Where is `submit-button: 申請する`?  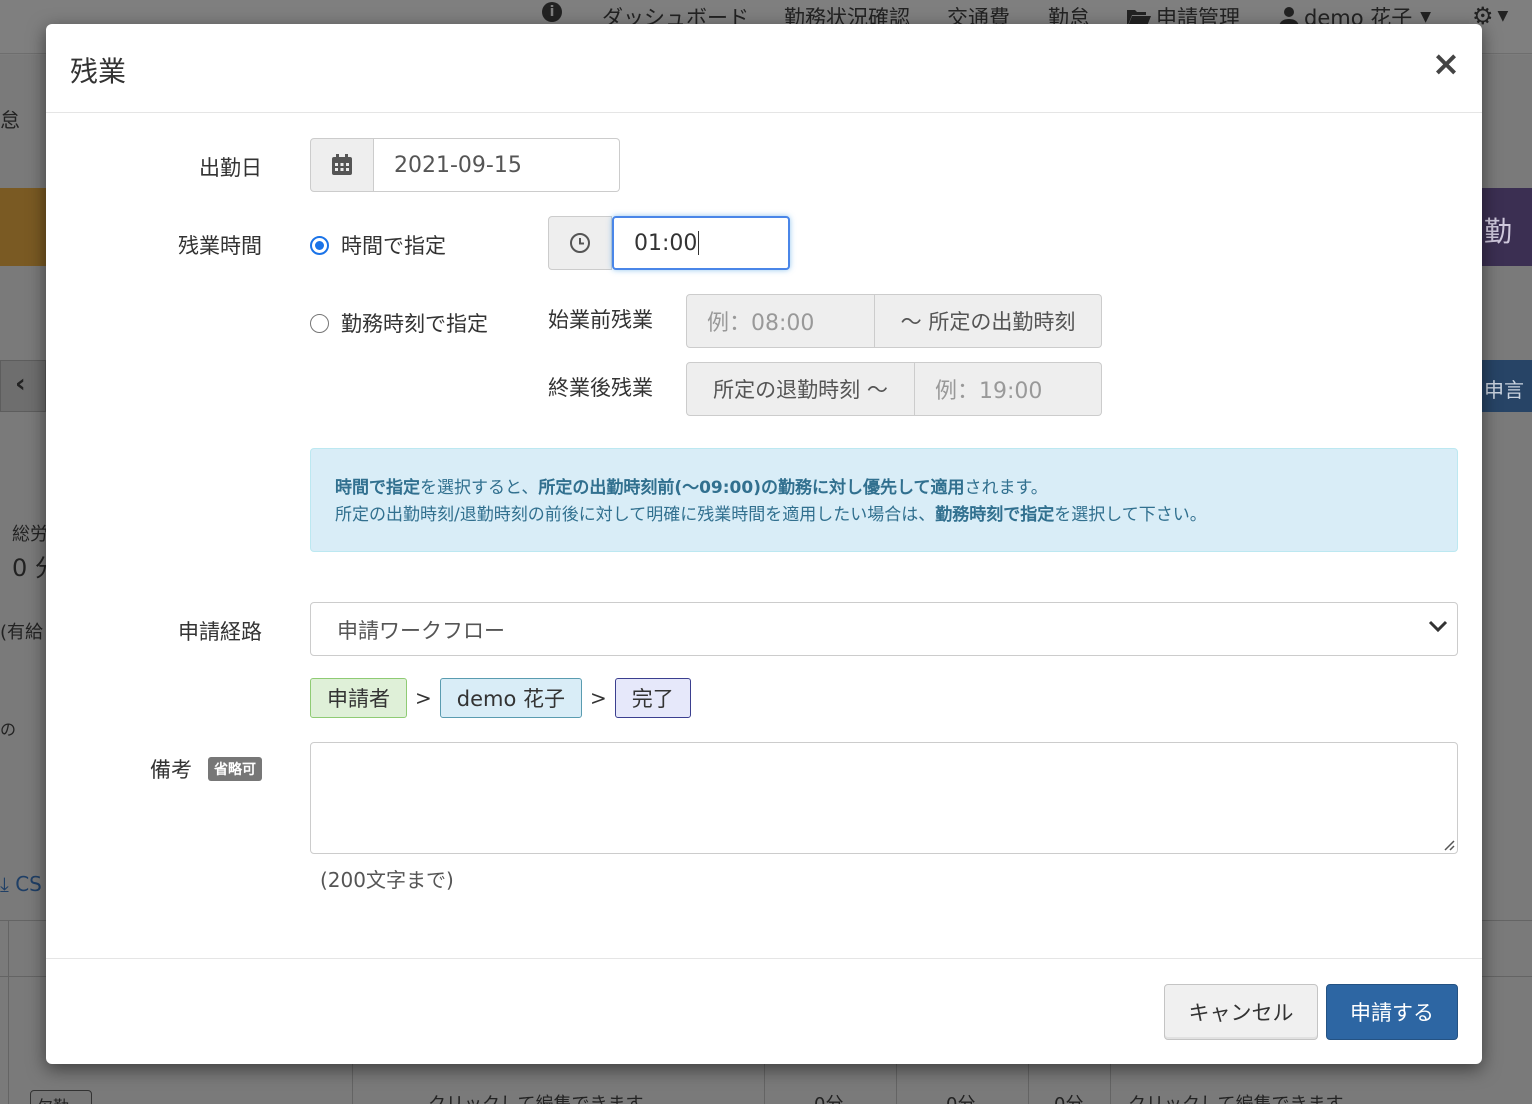
submit-button: 申請する is located at coordinates (1392, 1012).